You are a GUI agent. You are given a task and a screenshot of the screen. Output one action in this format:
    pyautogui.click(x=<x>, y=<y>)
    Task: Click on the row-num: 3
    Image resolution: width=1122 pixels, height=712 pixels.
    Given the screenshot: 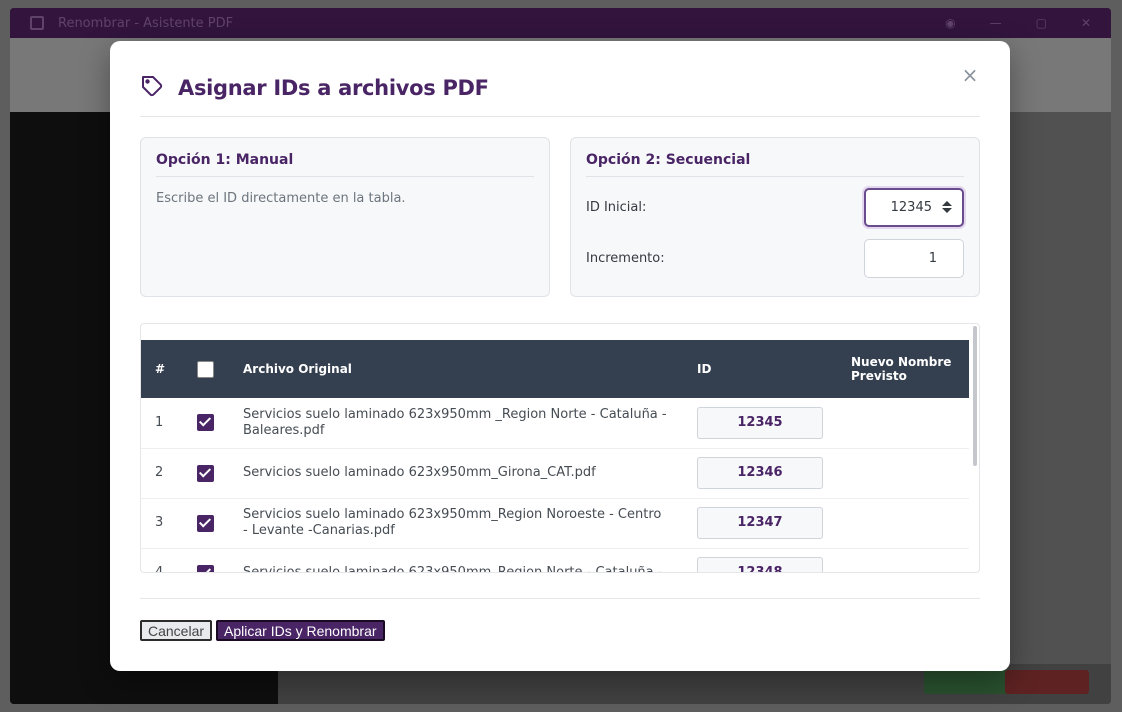 What is the action you would take?
    pyautogui.click(x=162, y=523)
    